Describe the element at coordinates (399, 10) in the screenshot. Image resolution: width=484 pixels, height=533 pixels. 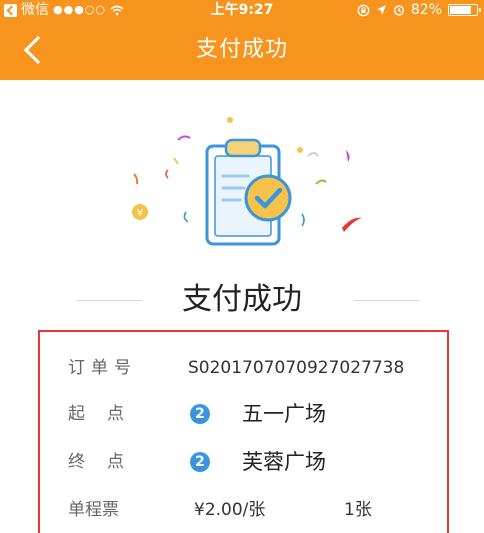
I see `alarm-icon` at that location.